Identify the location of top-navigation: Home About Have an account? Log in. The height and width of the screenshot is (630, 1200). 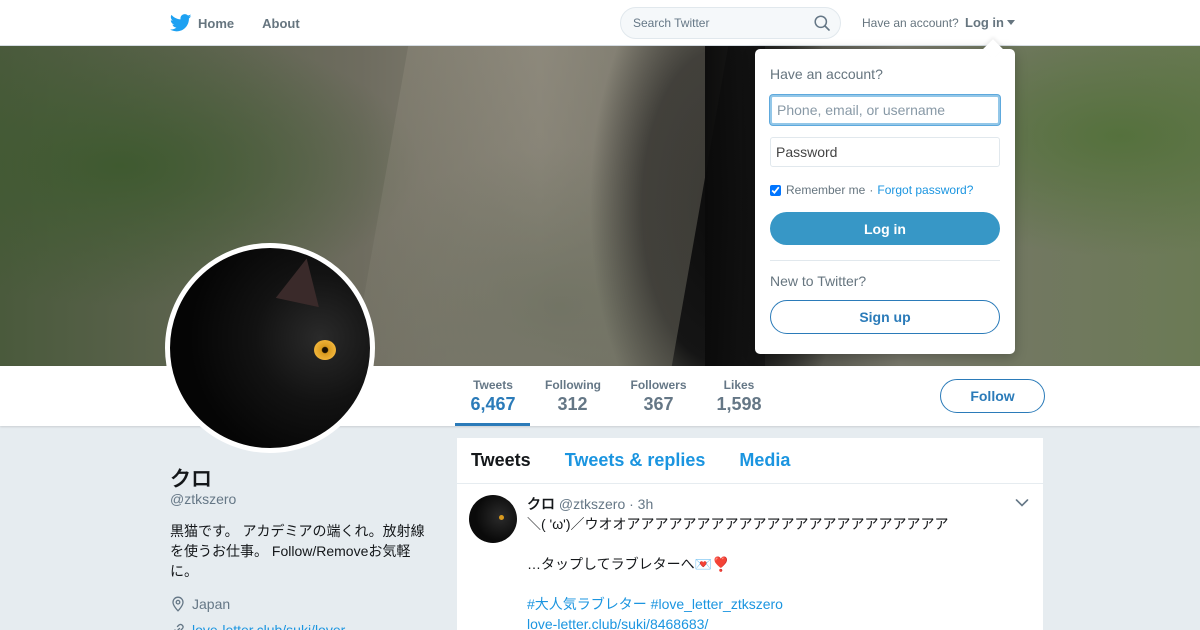
(600, 23).